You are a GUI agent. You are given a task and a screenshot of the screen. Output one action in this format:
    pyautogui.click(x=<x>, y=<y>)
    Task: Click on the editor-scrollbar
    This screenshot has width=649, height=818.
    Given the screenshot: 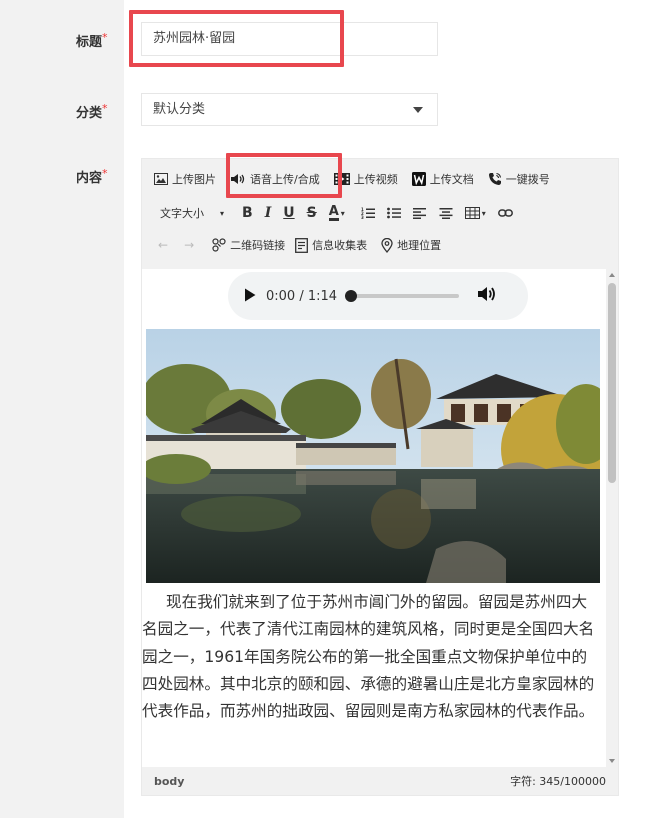 What is the action you would take?
    pyautogui.click(x=612, y=518)
    